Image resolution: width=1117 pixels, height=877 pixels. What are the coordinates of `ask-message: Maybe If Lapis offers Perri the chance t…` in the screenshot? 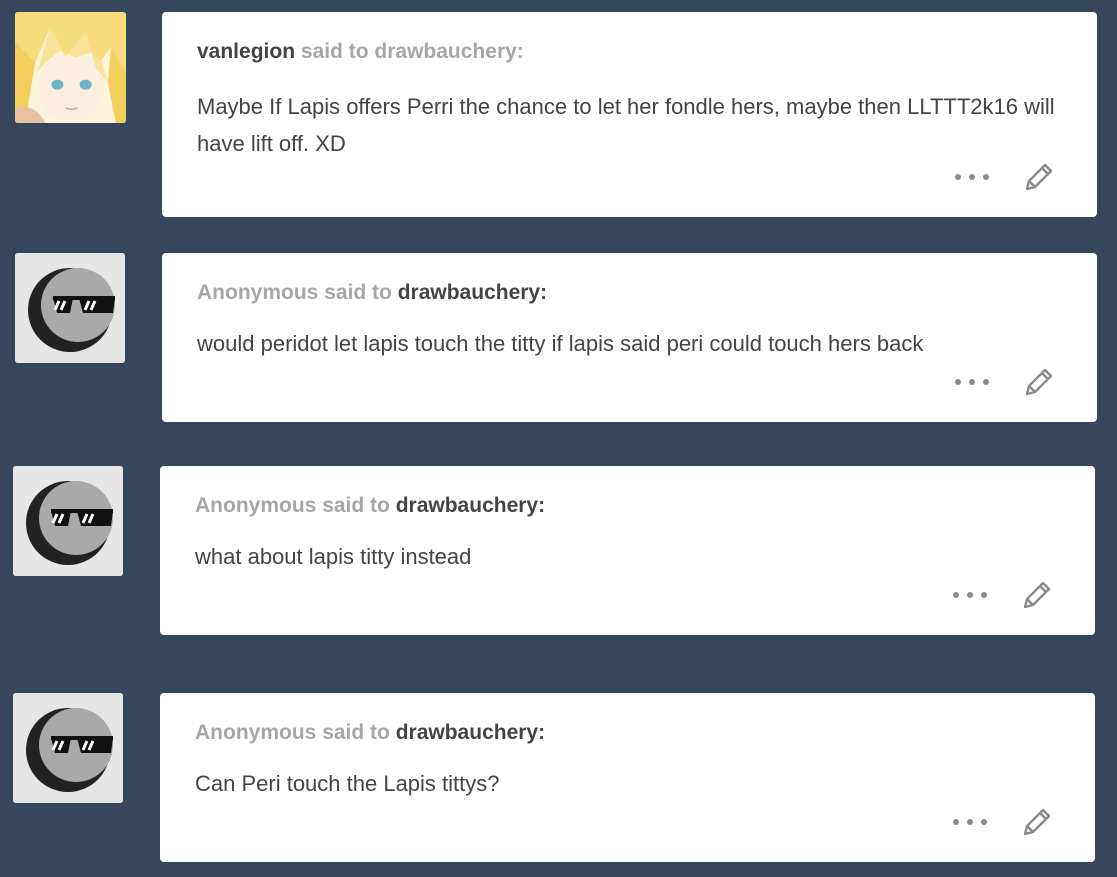 It's located at (626, 125).